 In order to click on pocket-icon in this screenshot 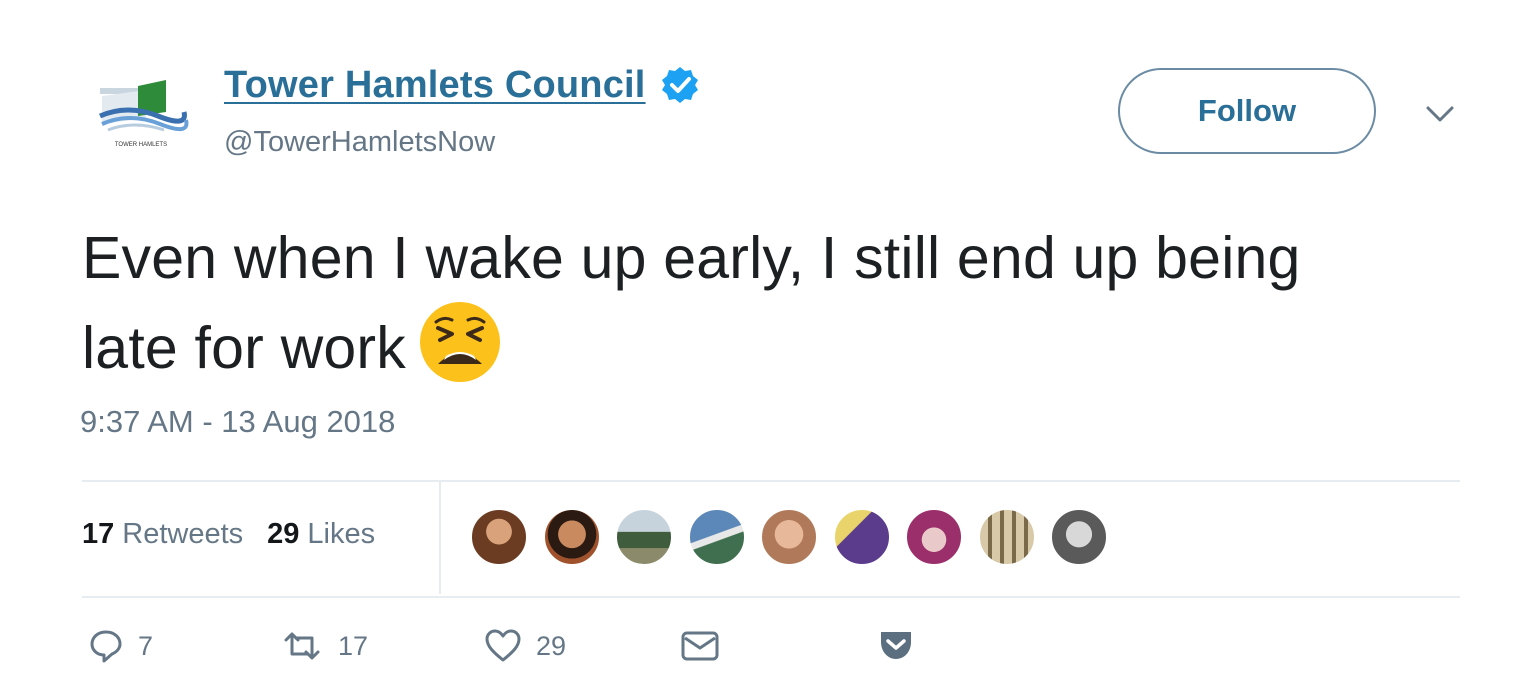, I will do `click(896, 645)`.